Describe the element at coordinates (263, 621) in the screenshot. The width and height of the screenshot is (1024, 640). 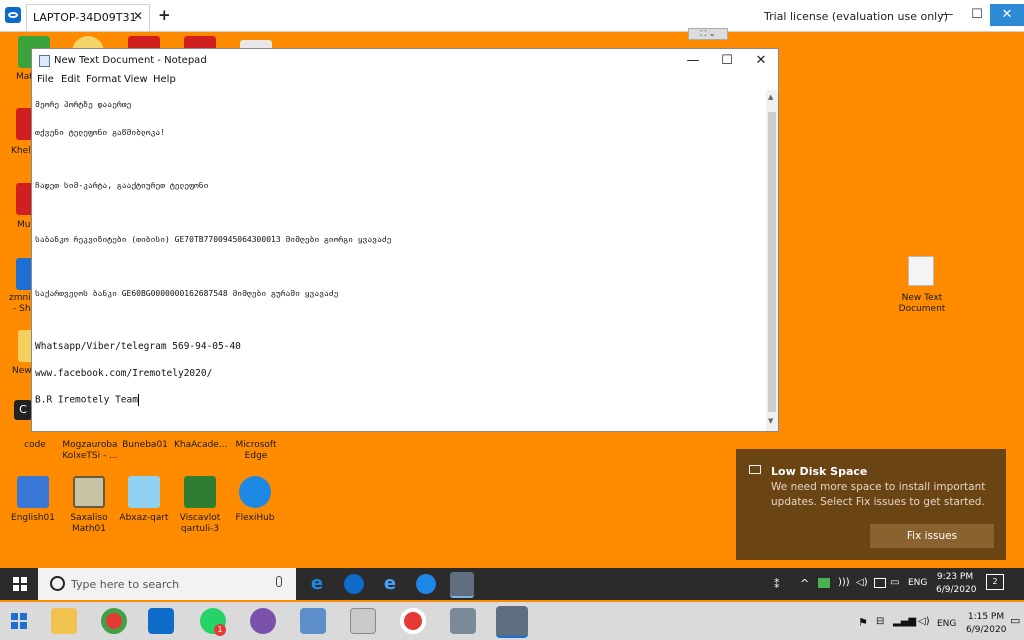
I see `viber-icon` at that location.